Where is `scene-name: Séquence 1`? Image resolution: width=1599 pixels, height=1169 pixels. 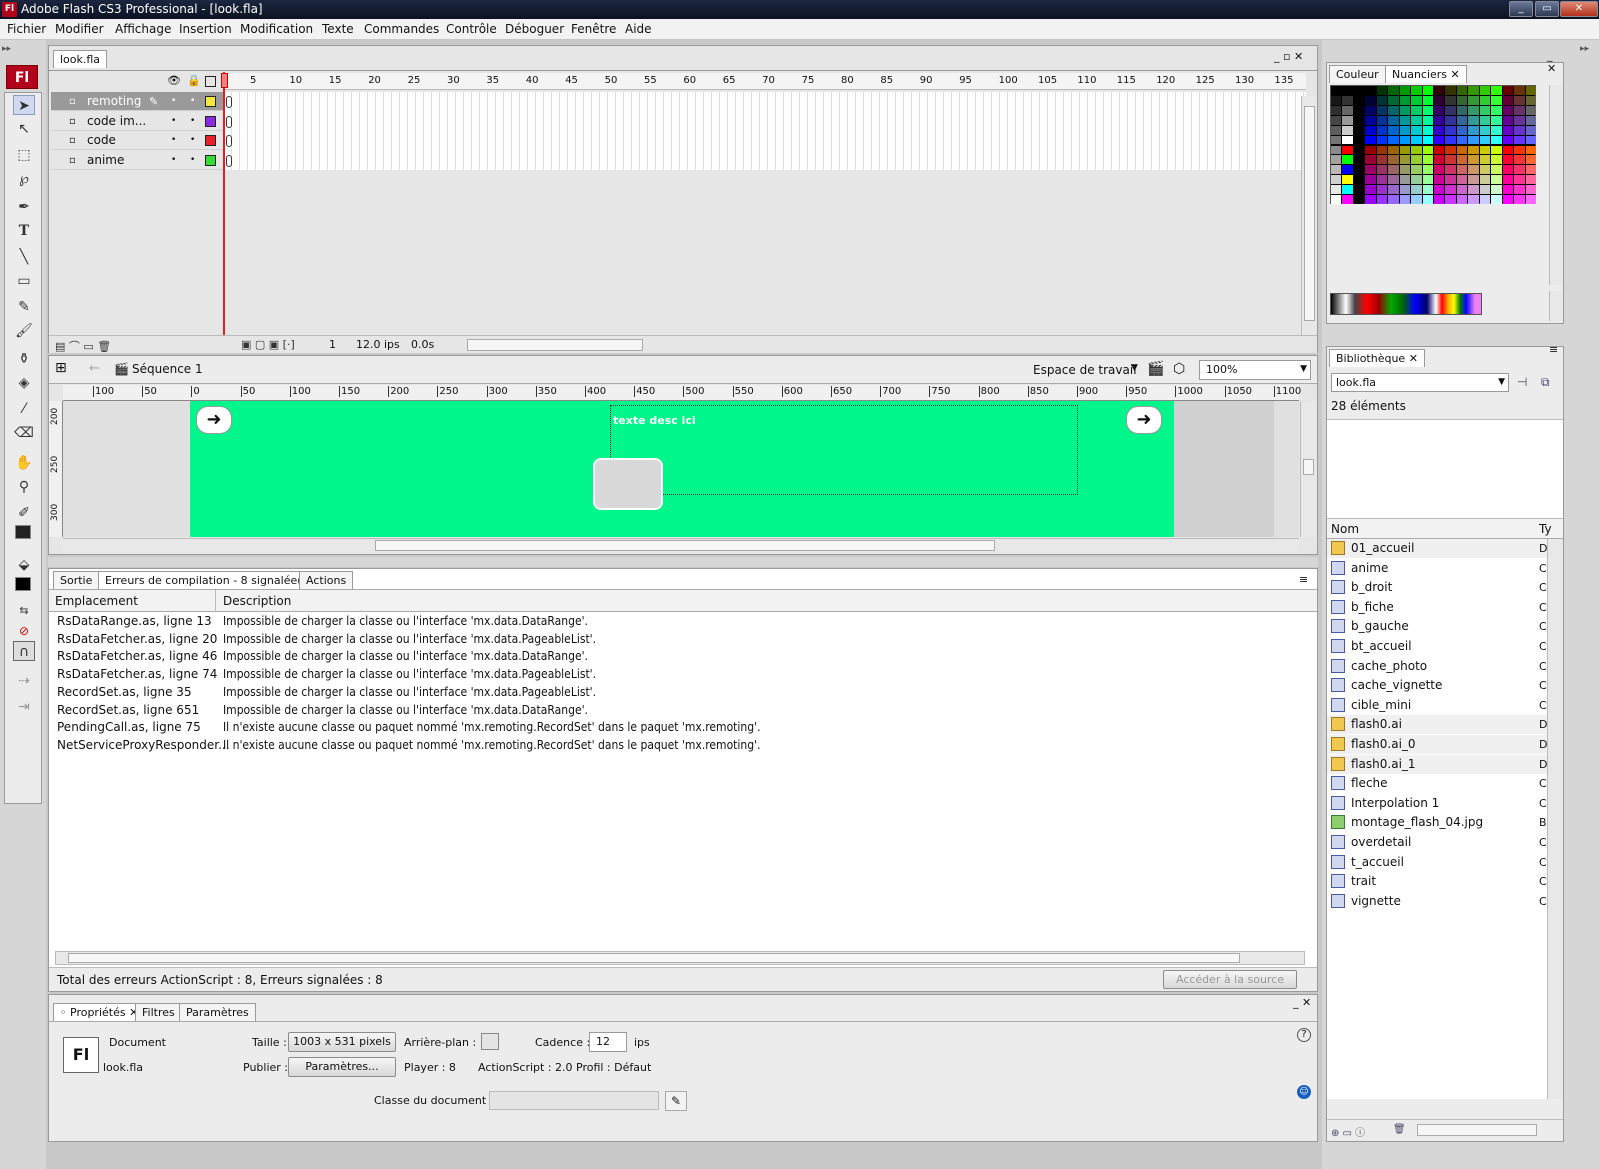
scene-name: Séquence 1 is located at coordinates (167, 369).